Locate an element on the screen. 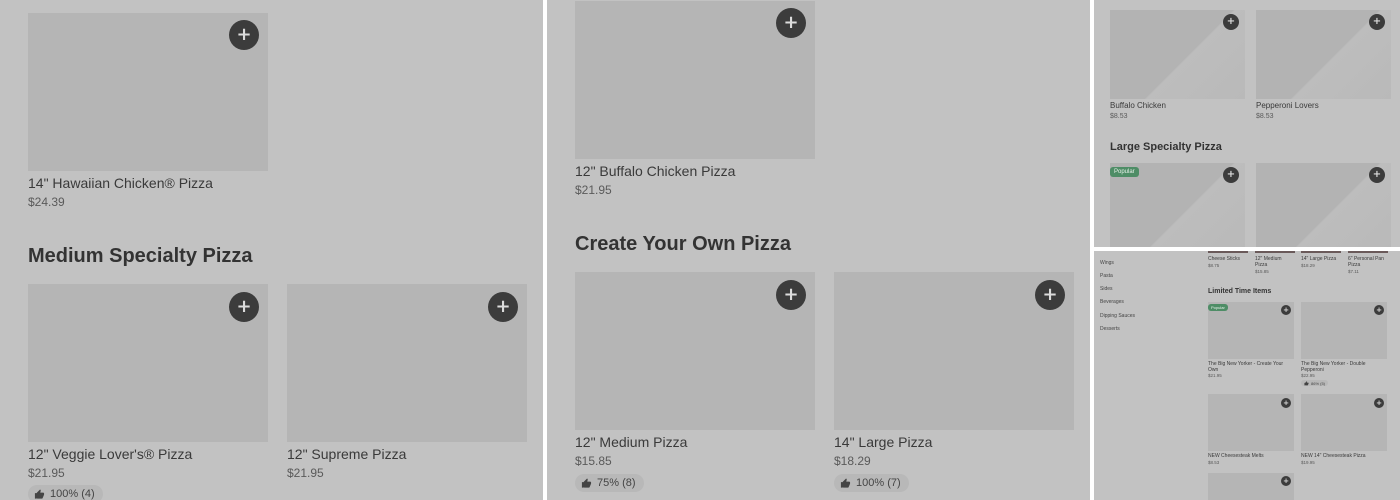 This screenshot has height=500, width=1400. product-price: $19.95 is located at coordinates (1308, 462).